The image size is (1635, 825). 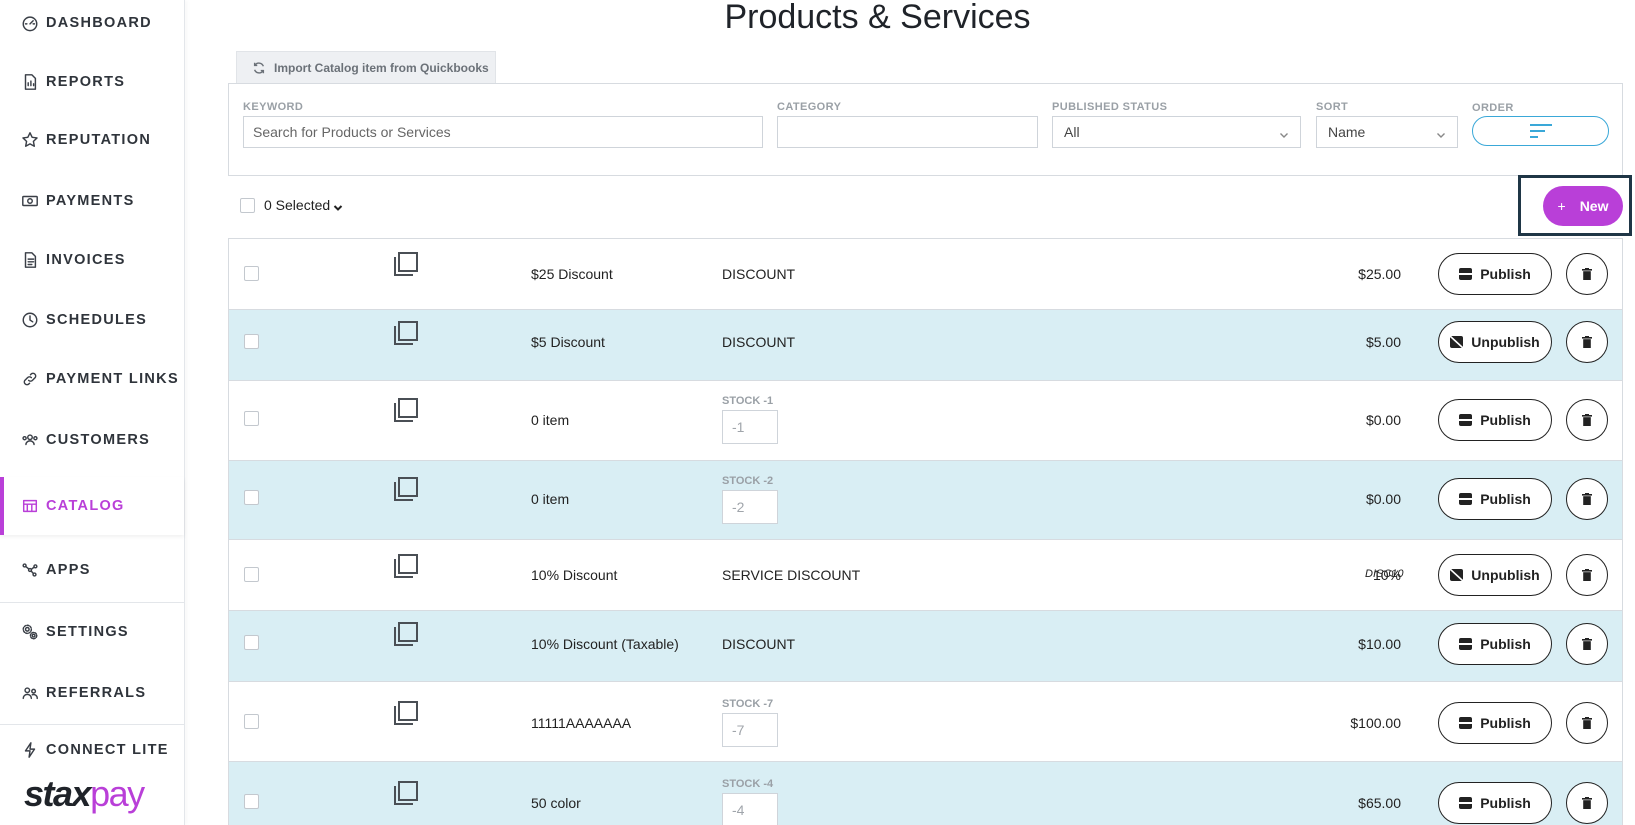 I want to click on refresh-icon, so click(x=259, y=67).